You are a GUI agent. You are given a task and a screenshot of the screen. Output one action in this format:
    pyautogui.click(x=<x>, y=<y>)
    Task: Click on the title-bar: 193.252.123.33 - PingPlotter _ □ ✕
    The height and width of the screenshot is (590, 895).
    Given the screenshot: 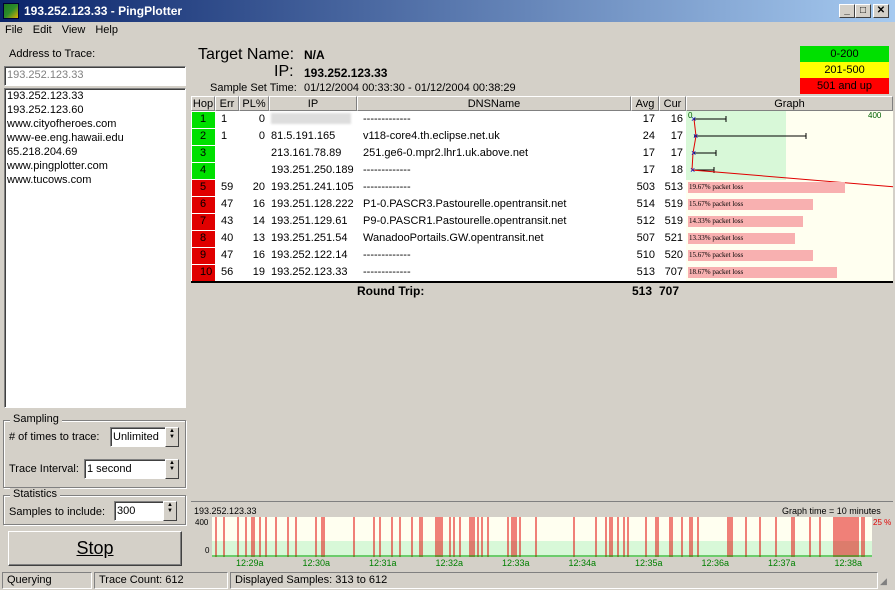 What is the action you would take?
    pyautogui.click(x=447, y=11)
    